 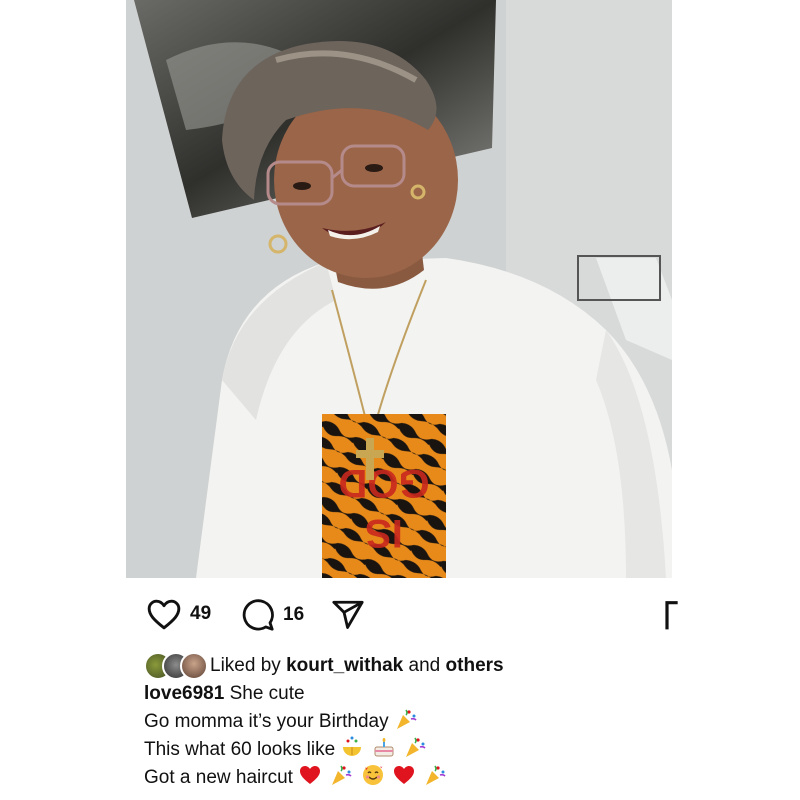 What do you see at coordinates (184, 693) in the screenshot?
I see `caption-username: love6981` at bounding box center [184, 693].